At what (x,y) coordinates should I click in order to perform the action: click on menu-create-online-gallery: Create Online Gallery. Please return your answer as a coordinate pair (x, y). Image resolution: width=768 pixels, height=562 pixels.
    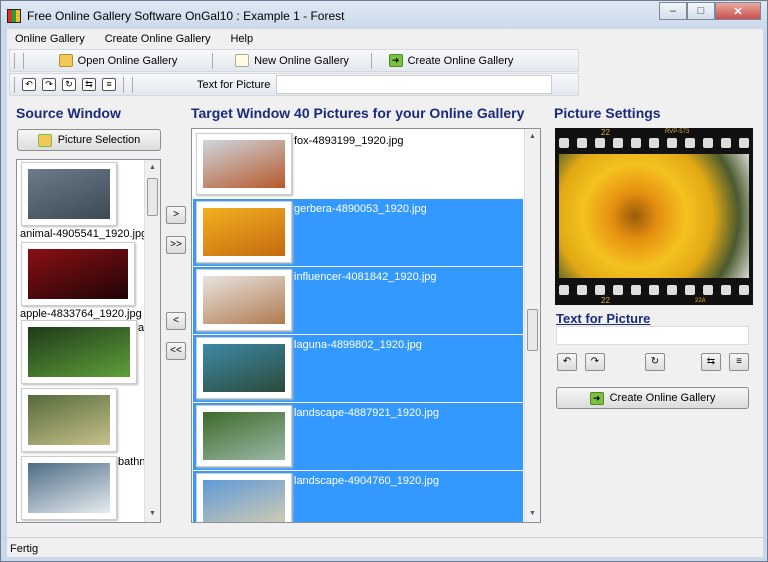
    Looking at the image, I should click on (156, 39).